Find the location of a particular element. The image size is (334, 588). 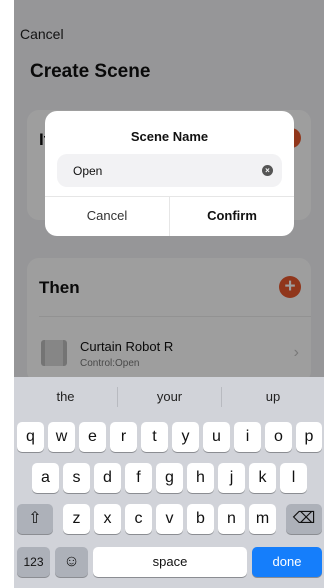

suggestion-item: your is located at coordinates (169, 397).